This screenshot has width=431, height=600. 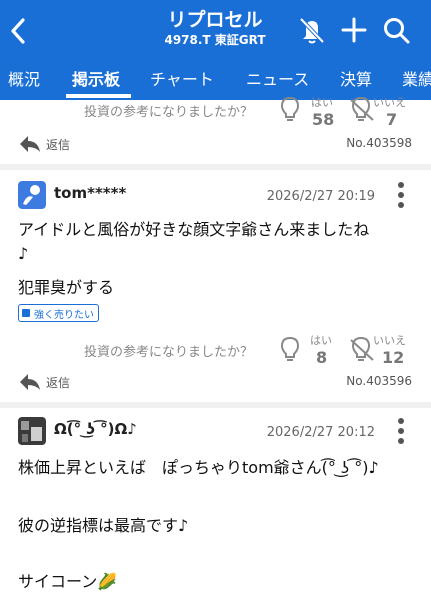 I want to click on badge-label: 強く売りたい, so click(x=64, y=315).